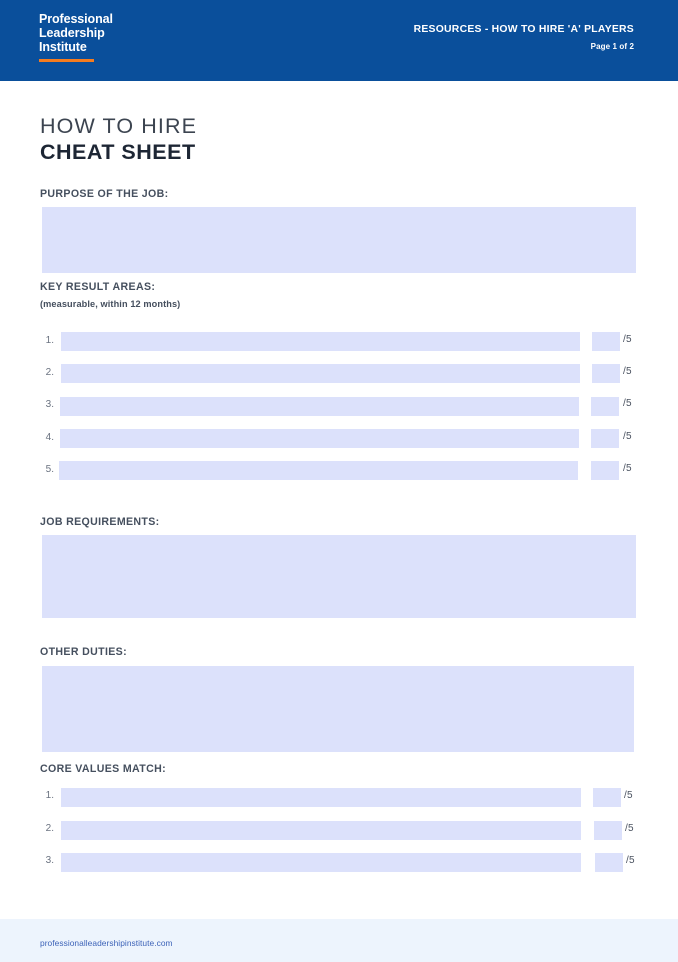 This screenshot has height=962, width=678. I want to click on resource-title: RESOURCES - HOW TO HIRE 'A' PLAYERS, so click(523, 29).